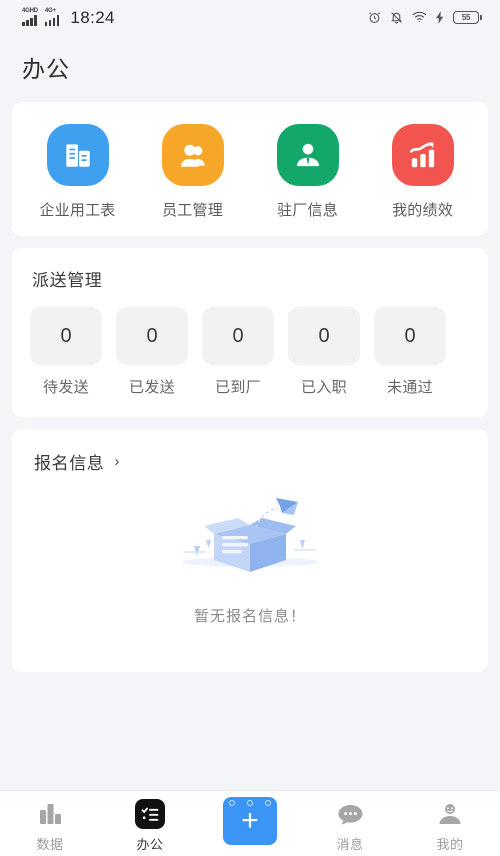  Describe the element at coordinates (307, 155) in the screenshot. I see `manager-icon` at that location.